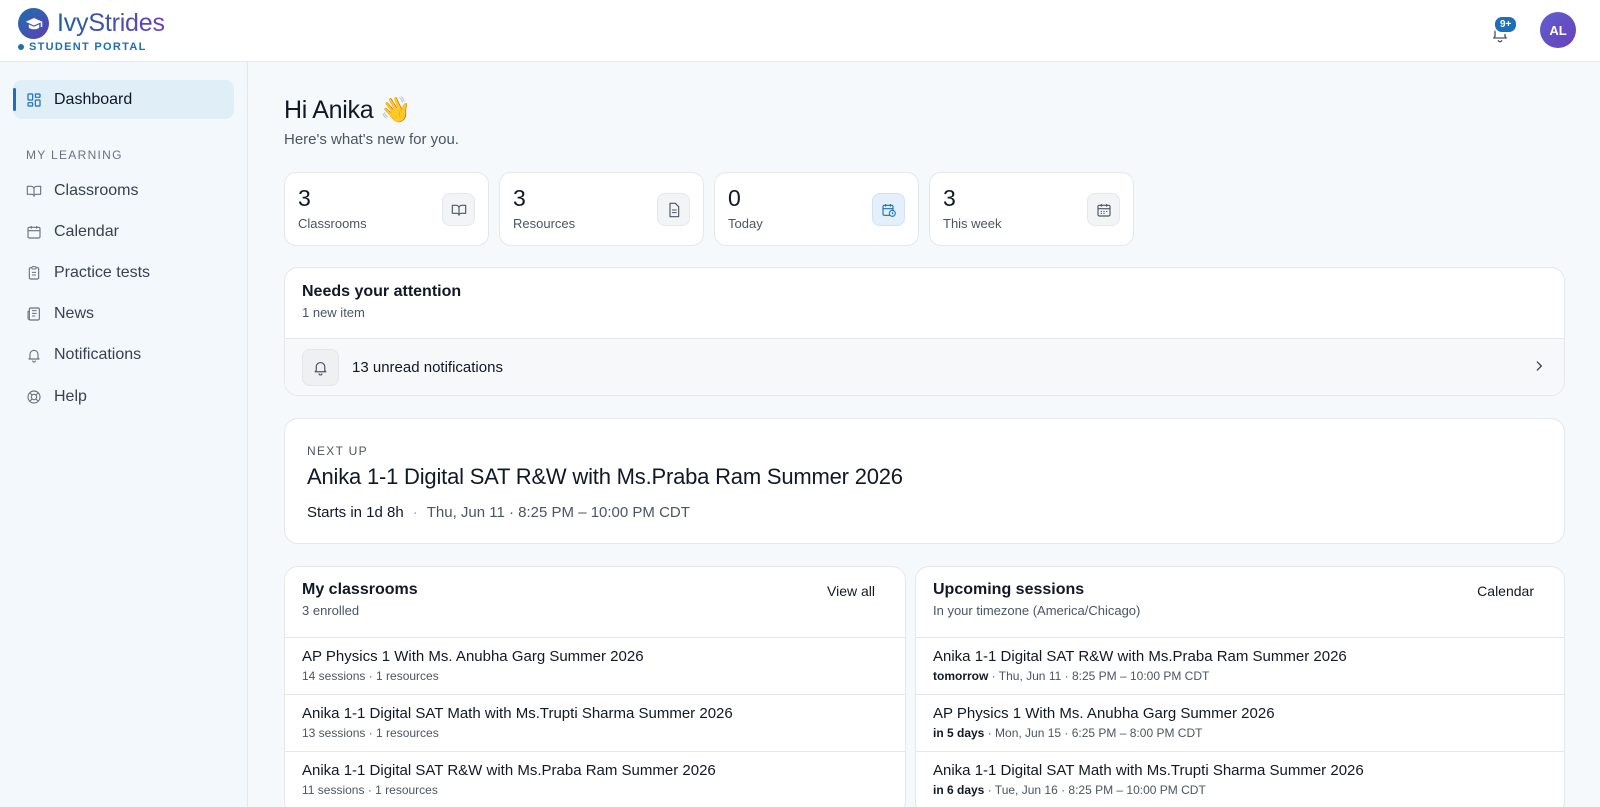 Image resolution: width=1600 pixels, height=807 pixels. I want to click on chevron-right-icon, so click(1539, 368).